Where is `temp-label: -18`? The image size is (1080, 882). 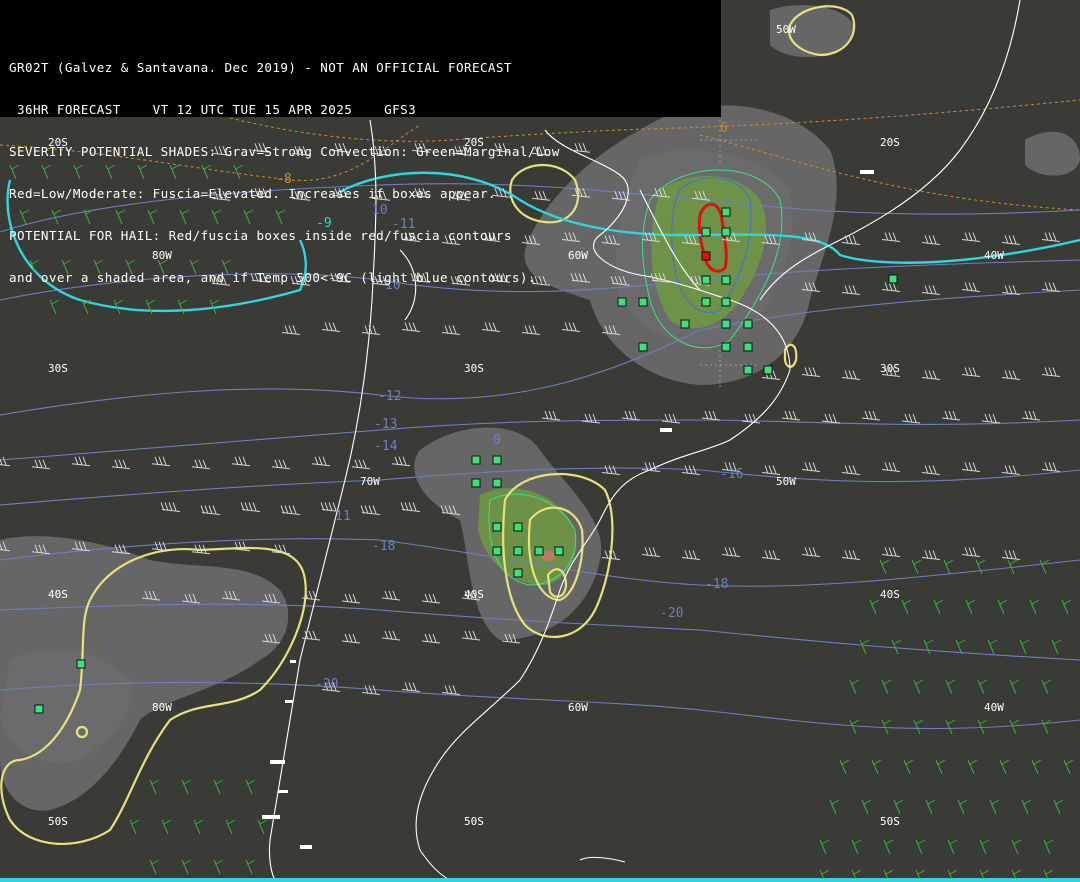
temp-label: -18 is located at coordinates (383, 546).